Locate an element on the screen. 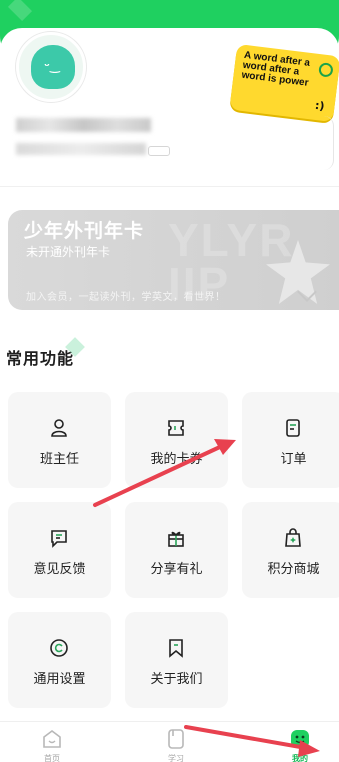 Image resolution: width=339 pixels, height=762 pixels. feature-tile-share: 分享有礼 is located at coordinates (176, 550).